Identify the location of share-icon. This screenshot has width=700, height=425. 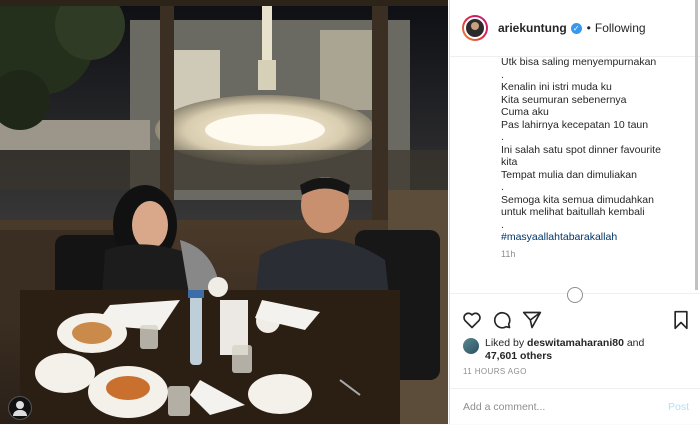
(532, 320).